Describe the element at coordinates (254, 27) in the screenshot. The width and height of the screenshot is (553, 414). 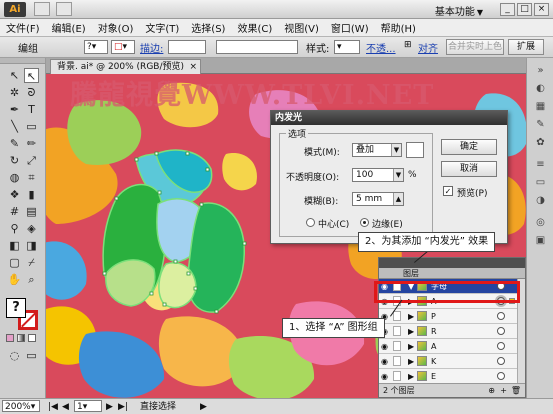
I see `menu-effect: 效果(C)` at that location.